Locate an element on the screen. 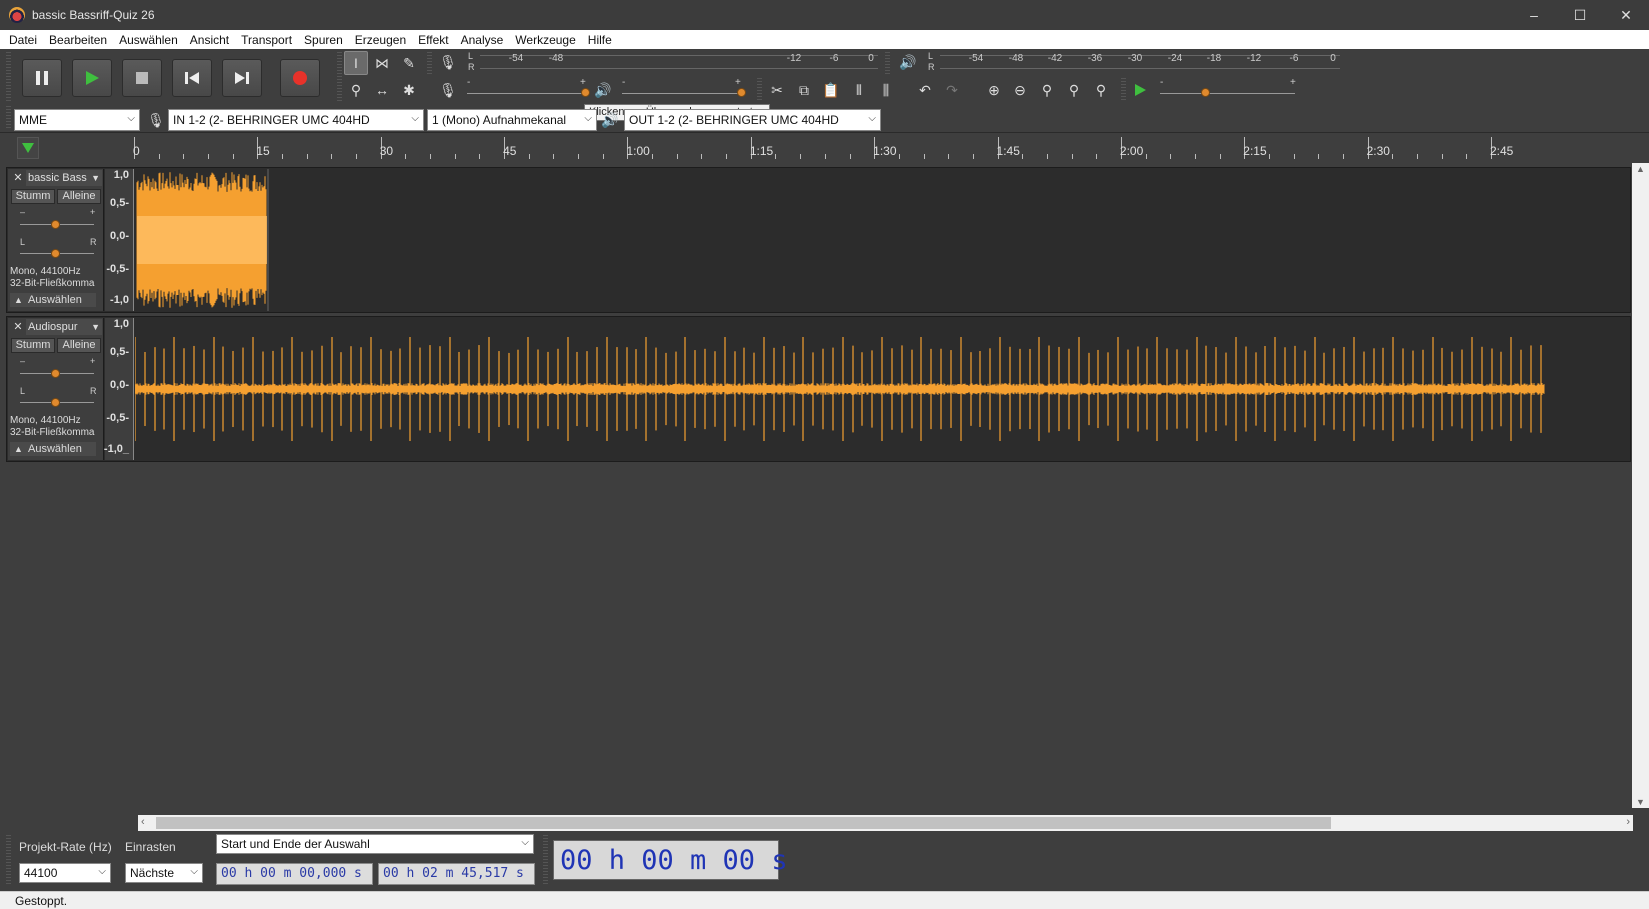 This screenshot has width=1649, height=909. menu-ansicht: Ansicht is located at coordinates (209, 40).